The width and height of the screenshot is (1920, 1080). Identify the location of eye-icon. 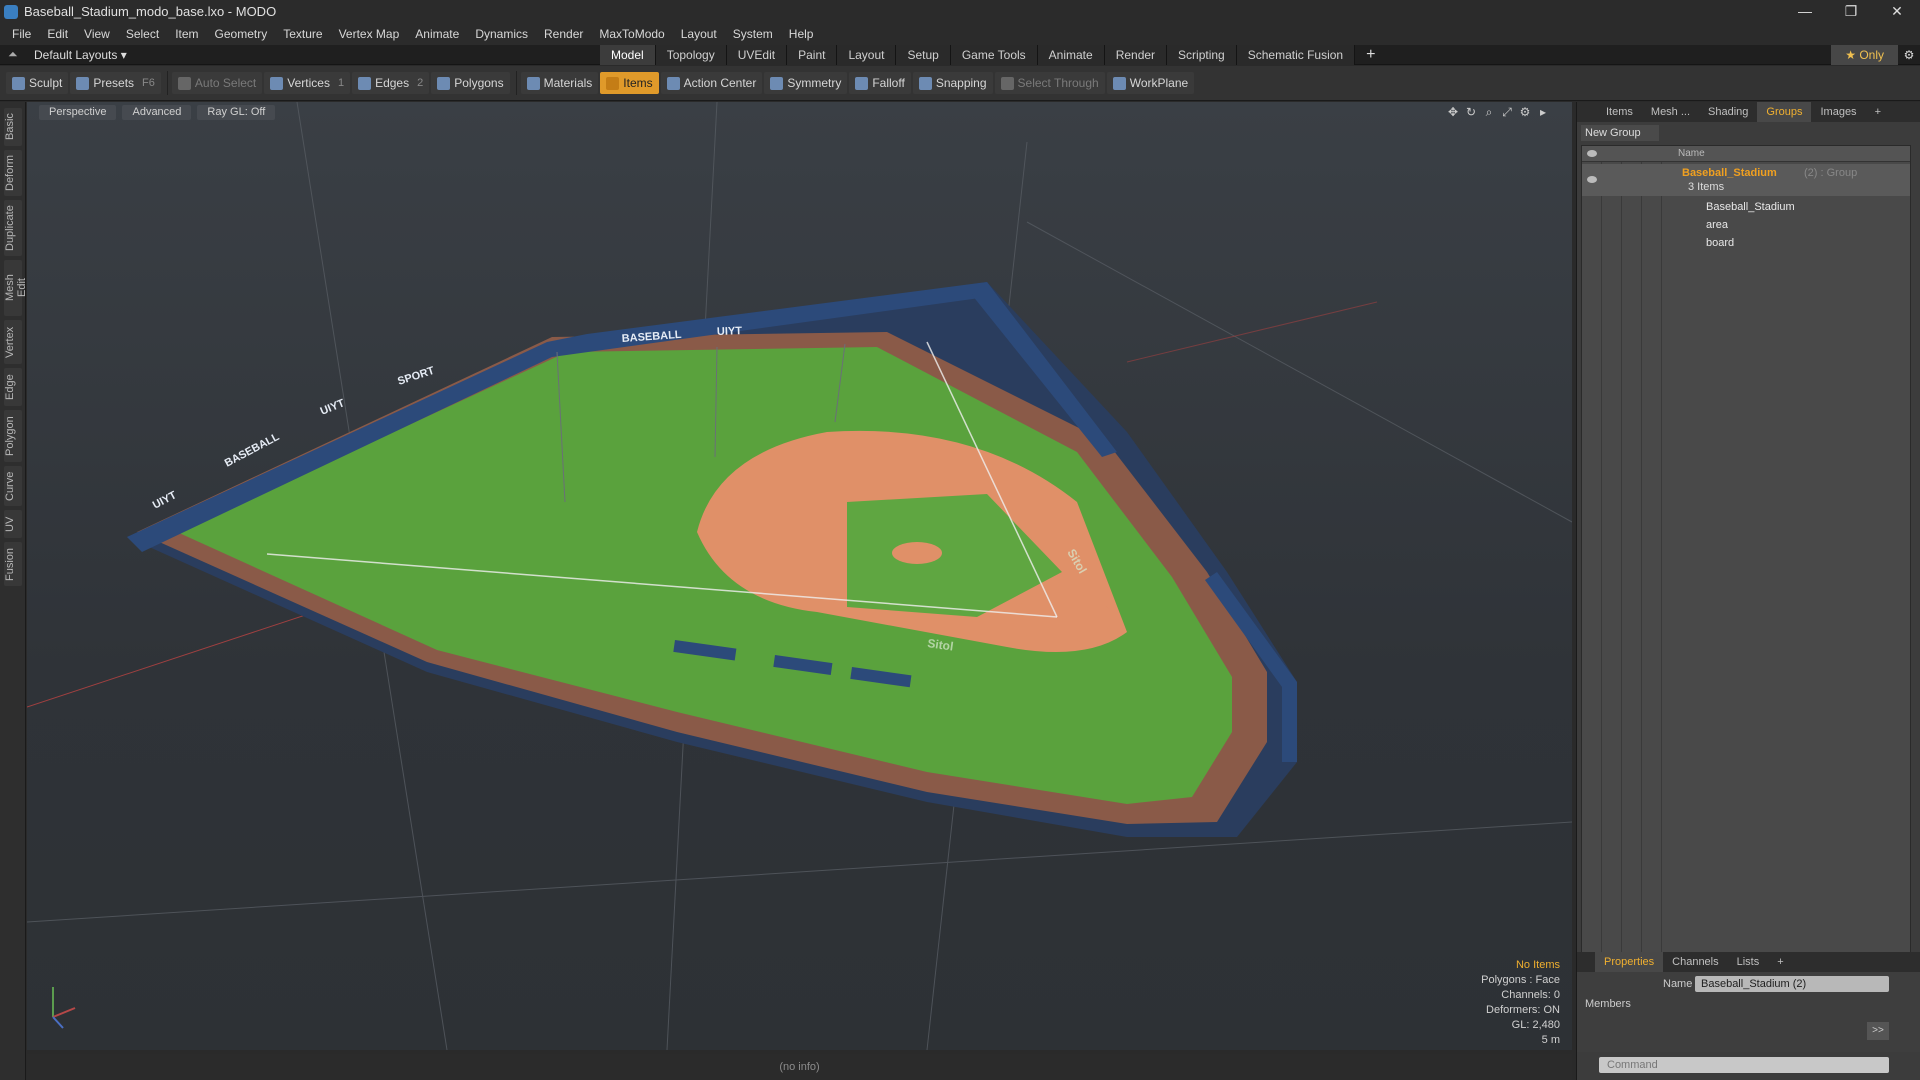
(1592, 179).